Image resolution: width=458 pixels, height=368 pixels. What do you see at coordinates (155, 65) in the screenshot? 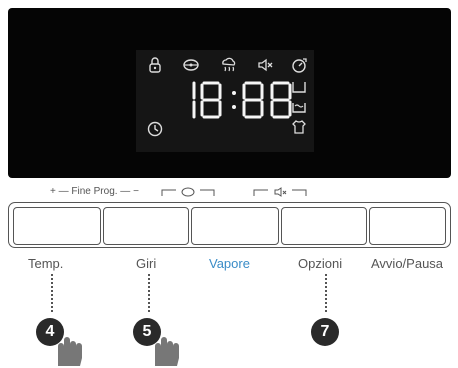
I see `lock-icon` at bounding box center [155, 65].